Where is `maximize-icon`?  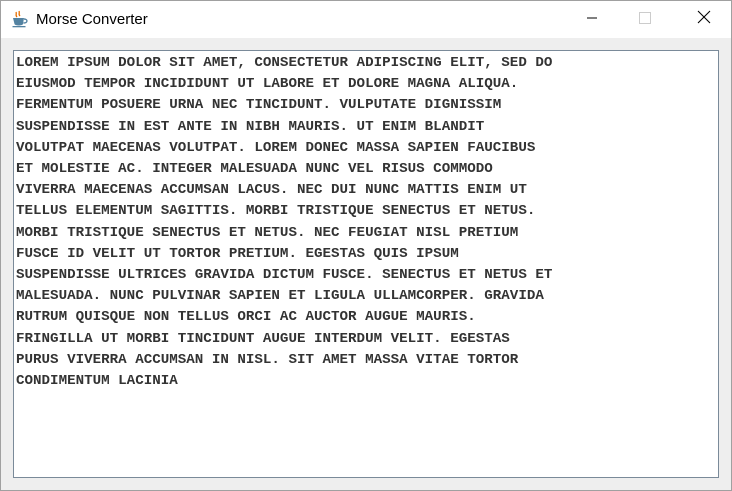
maximize-icon is located at coordinates (645, 20).